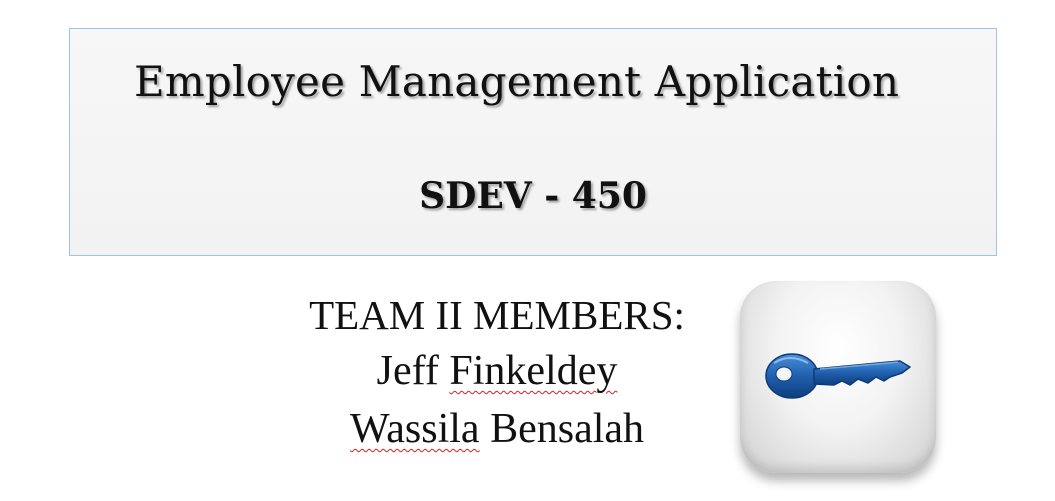  What do you see at coordinates (497, 315) in the screenshot?
I see `team-heading: TEAM II MEMBERS:` at bounding box center [497, 315].